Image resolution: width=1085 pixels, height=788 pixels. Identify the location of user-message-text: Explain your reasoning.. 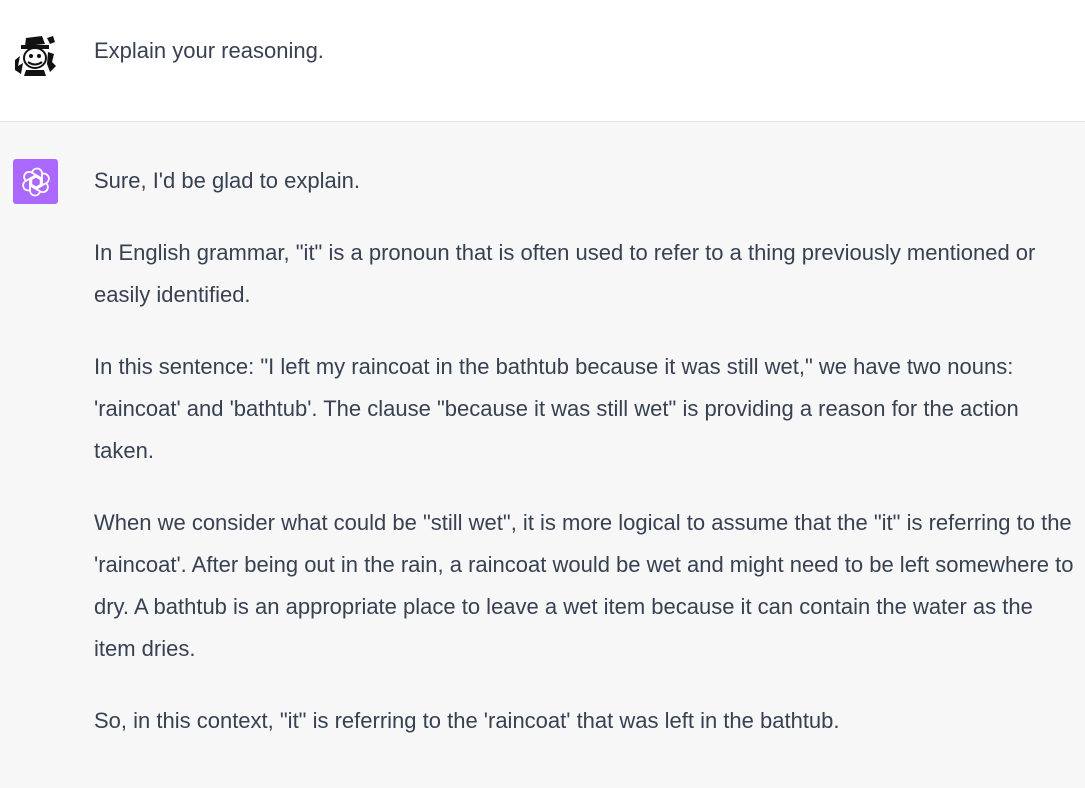
(209, 50).